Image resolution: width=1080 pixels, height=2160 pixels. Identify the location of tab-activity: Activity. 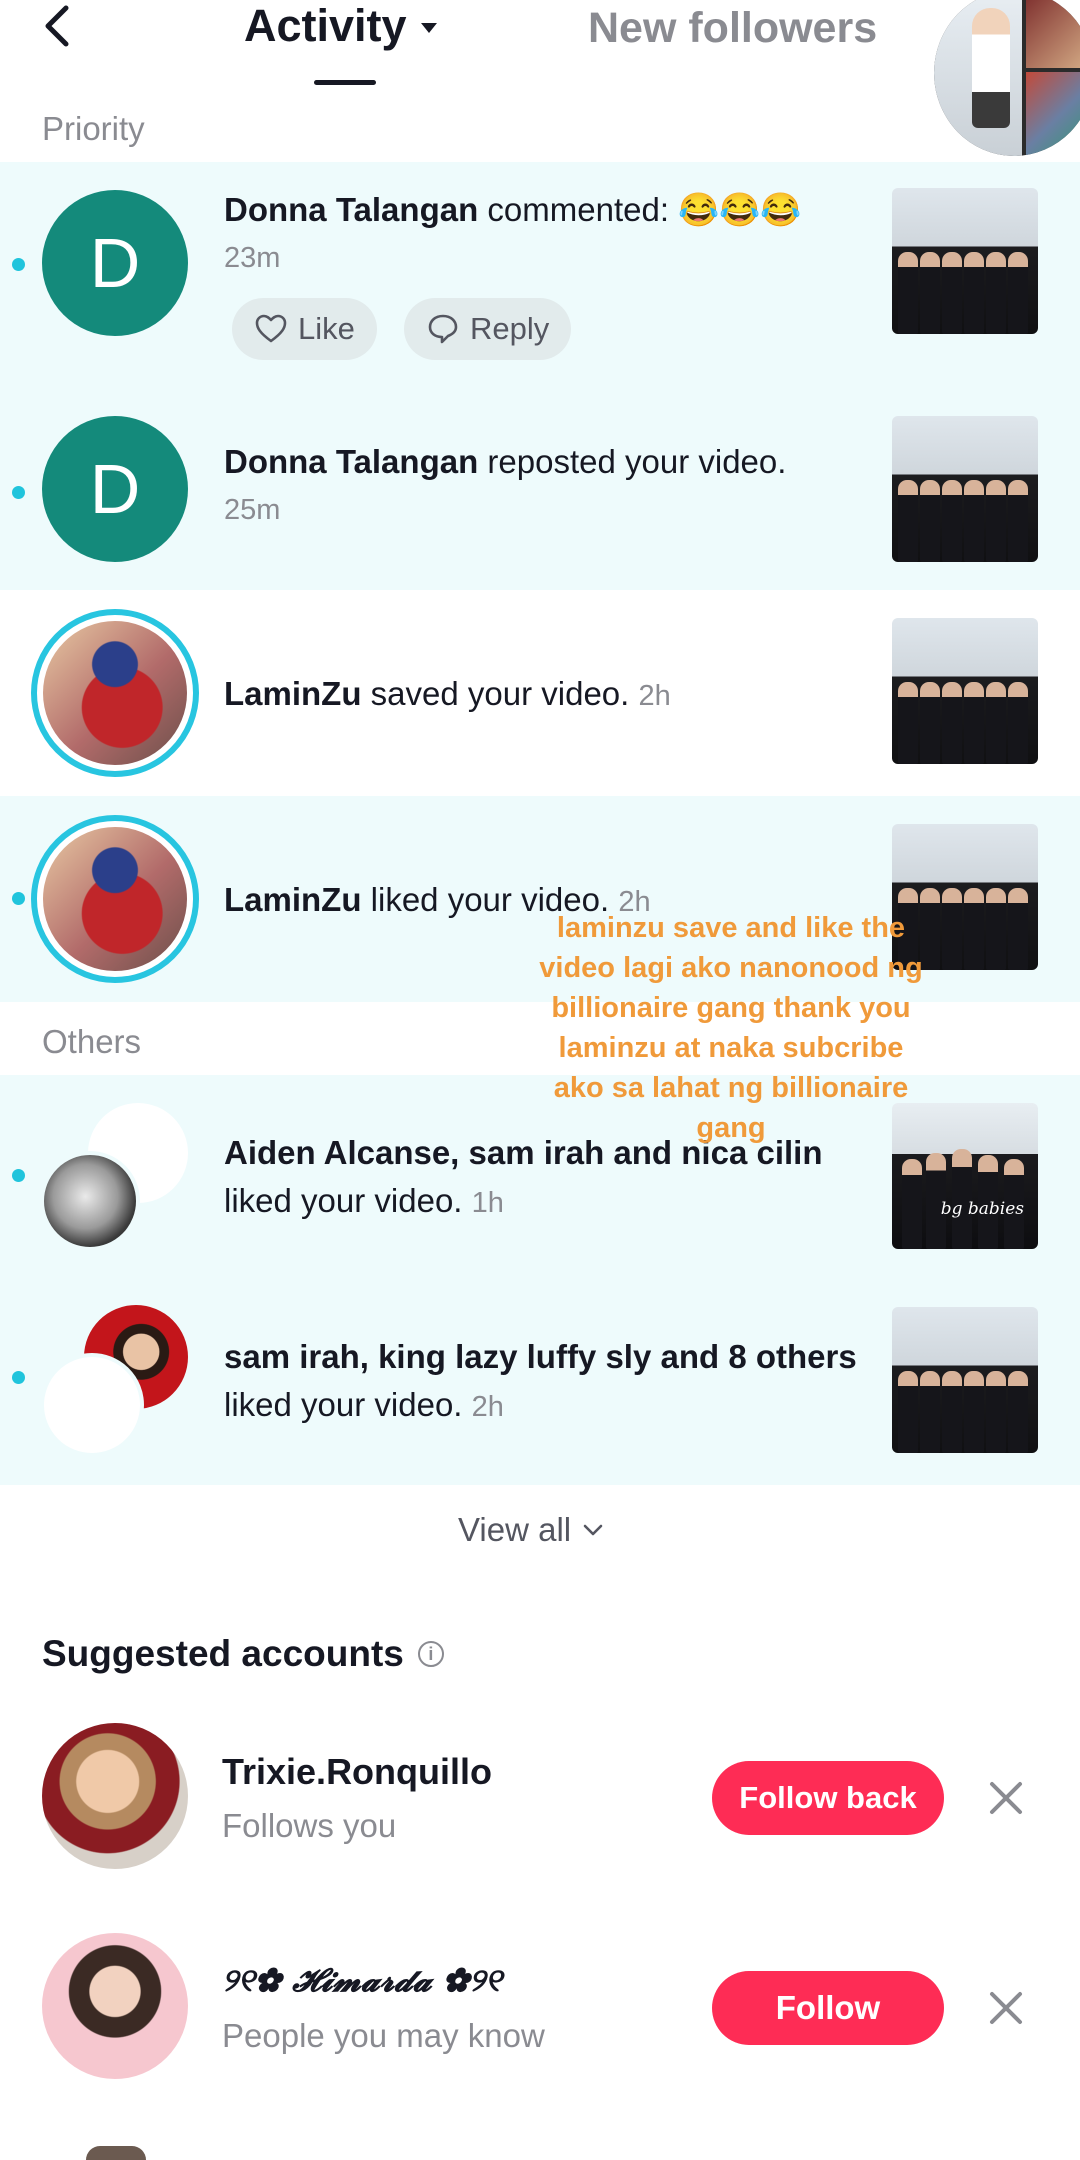
(340, 26).